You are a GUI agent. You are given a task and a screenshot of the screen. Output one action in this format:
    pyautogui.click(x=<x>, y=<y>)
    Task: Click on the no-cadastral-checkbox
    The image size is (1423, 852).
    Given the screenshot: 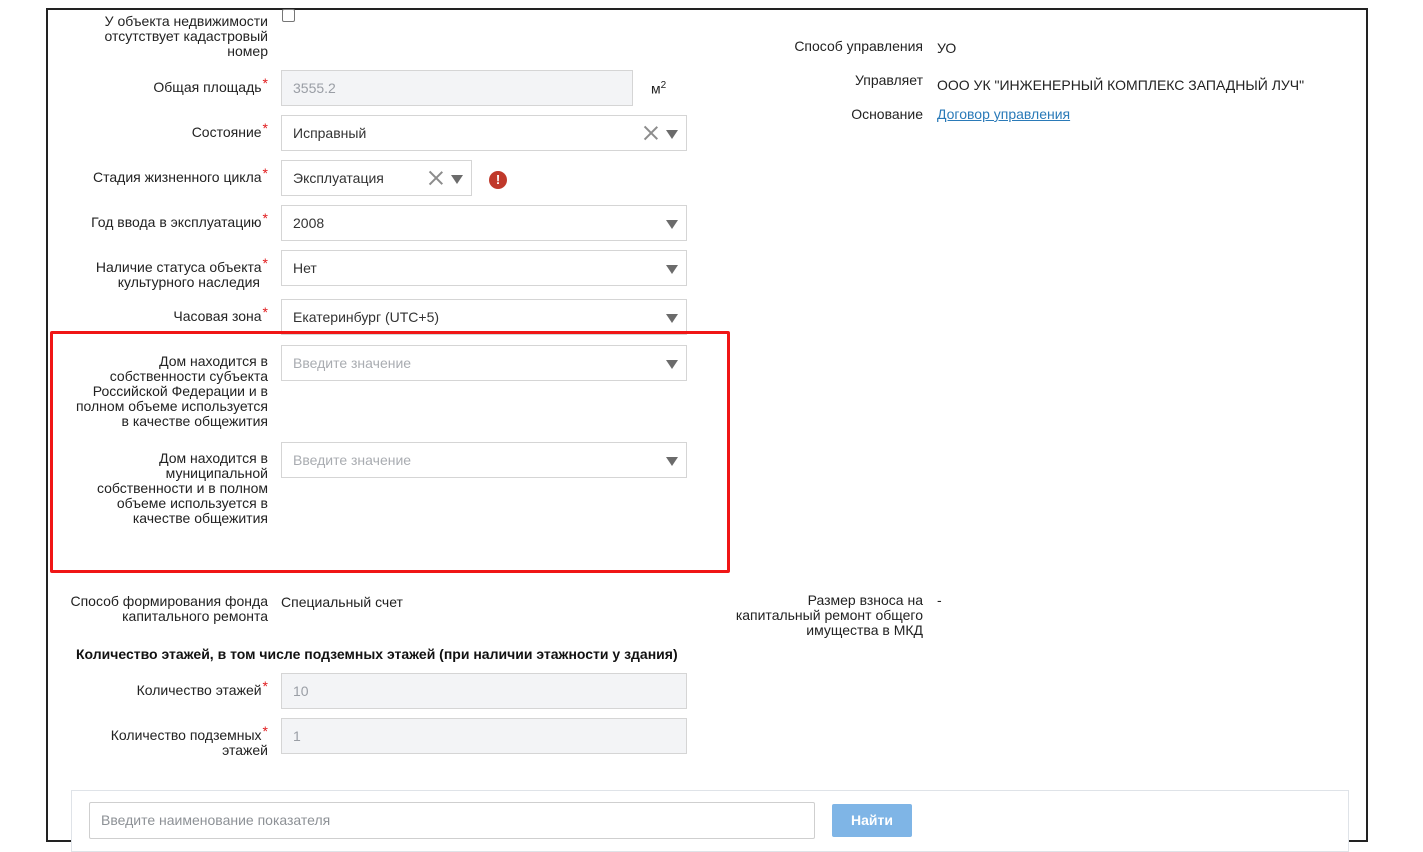 What is the action you would take?
    pyautogui.click(x=288, y=15)
    